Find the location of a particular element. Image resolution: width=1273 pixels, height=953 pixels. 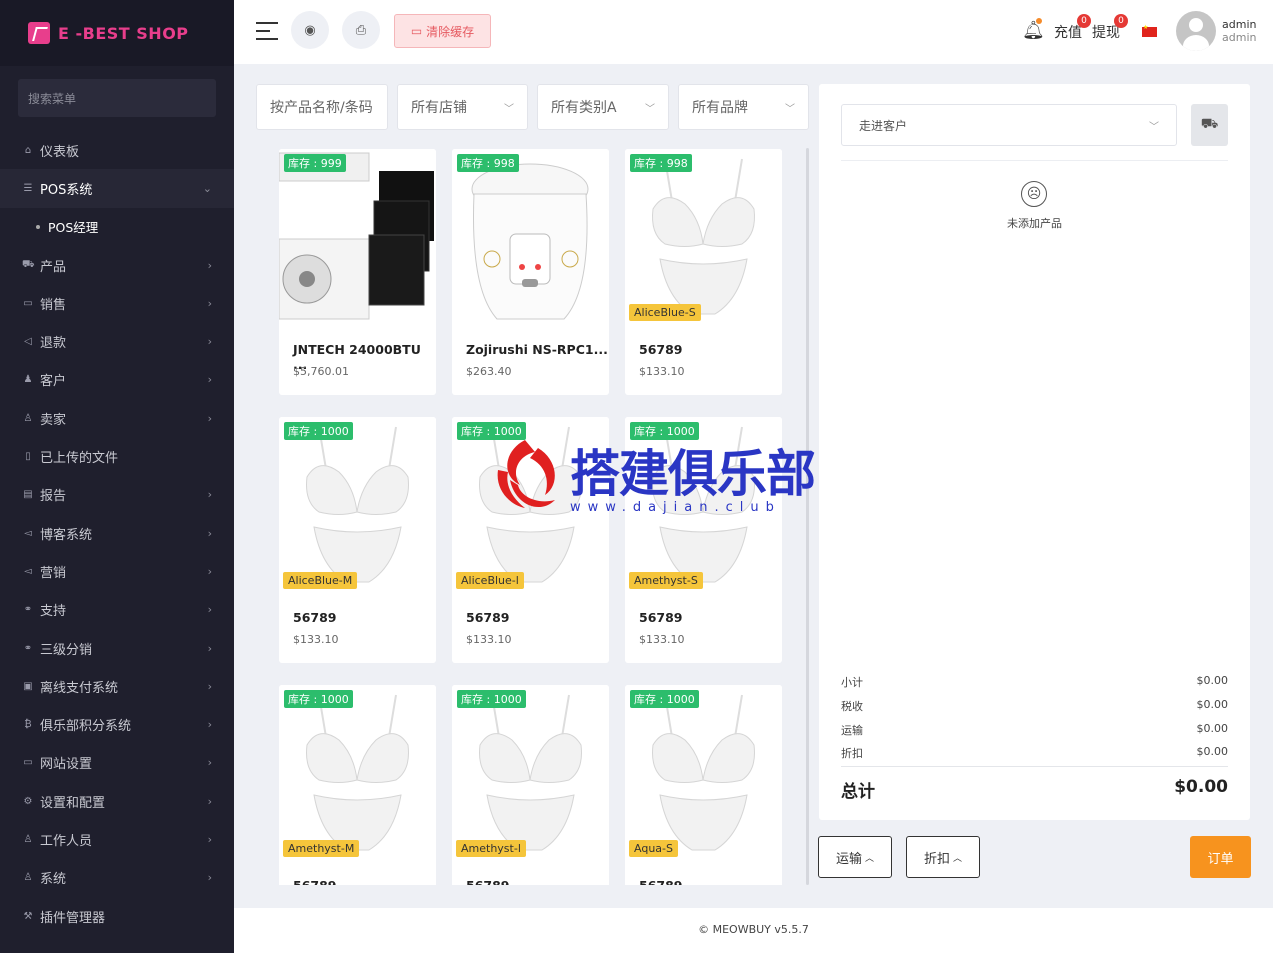

sidebar-item-label: POS经理 is located at coordinates (73, 228).